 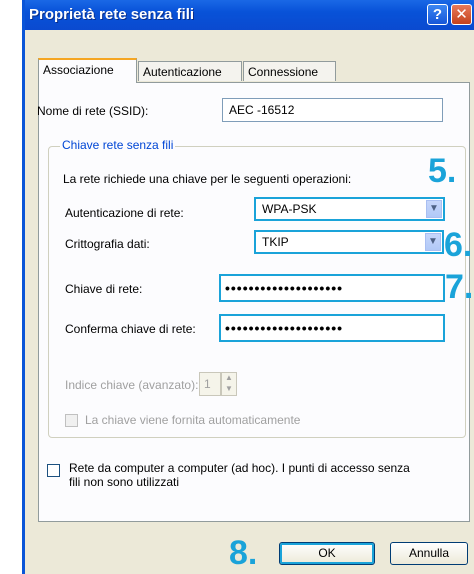 What do you see at coordinates (132, 385) in the screenshot?
I see `key-index-label: Indice chiave (avanzato):` at bounding box center [132, 385].